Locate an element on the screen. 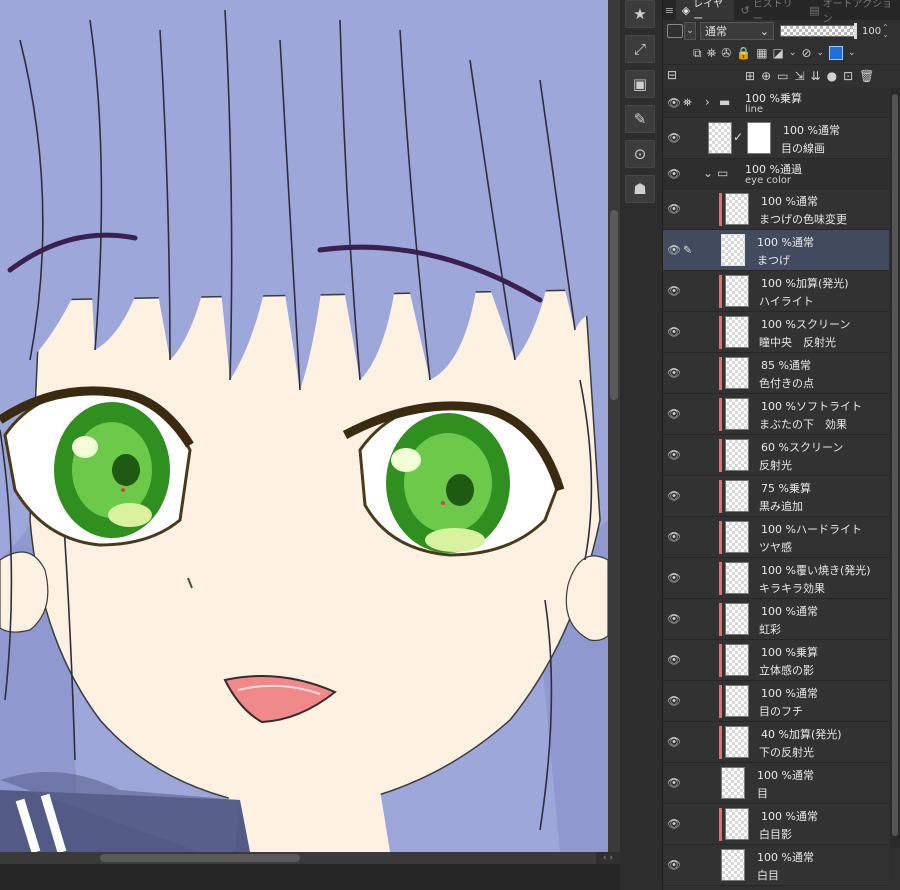  sub-view-icon: ▣ is located at coordinates (640, 84).